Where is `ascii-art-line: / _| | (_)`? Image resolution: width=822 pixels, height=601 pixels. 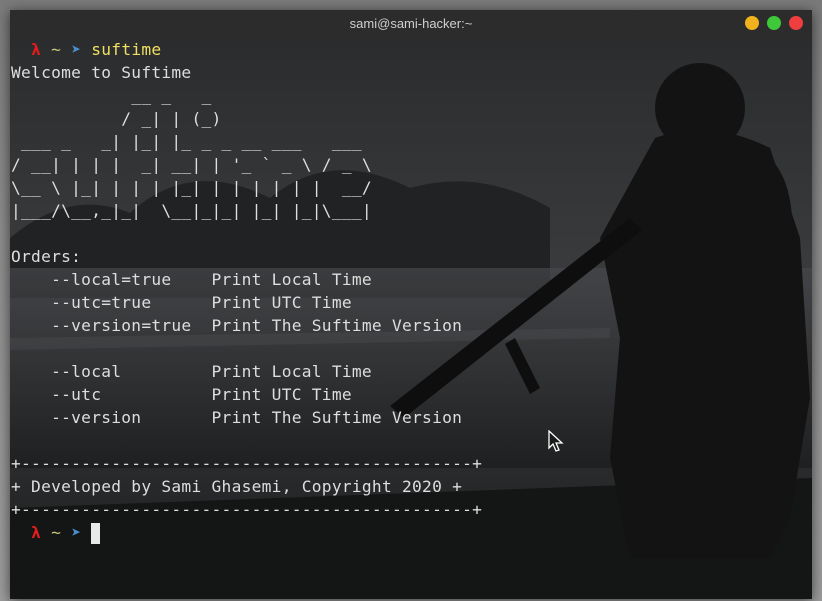 ascii-art-line: / _| | (_) is located at coordinates (116, 118).